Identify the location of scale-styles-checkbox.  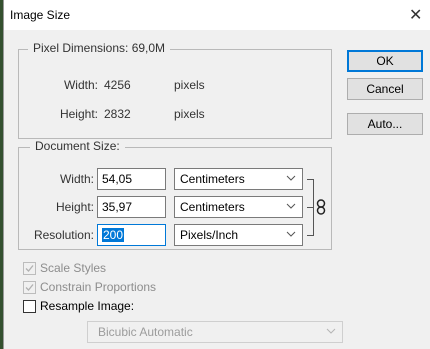
(29, 268).